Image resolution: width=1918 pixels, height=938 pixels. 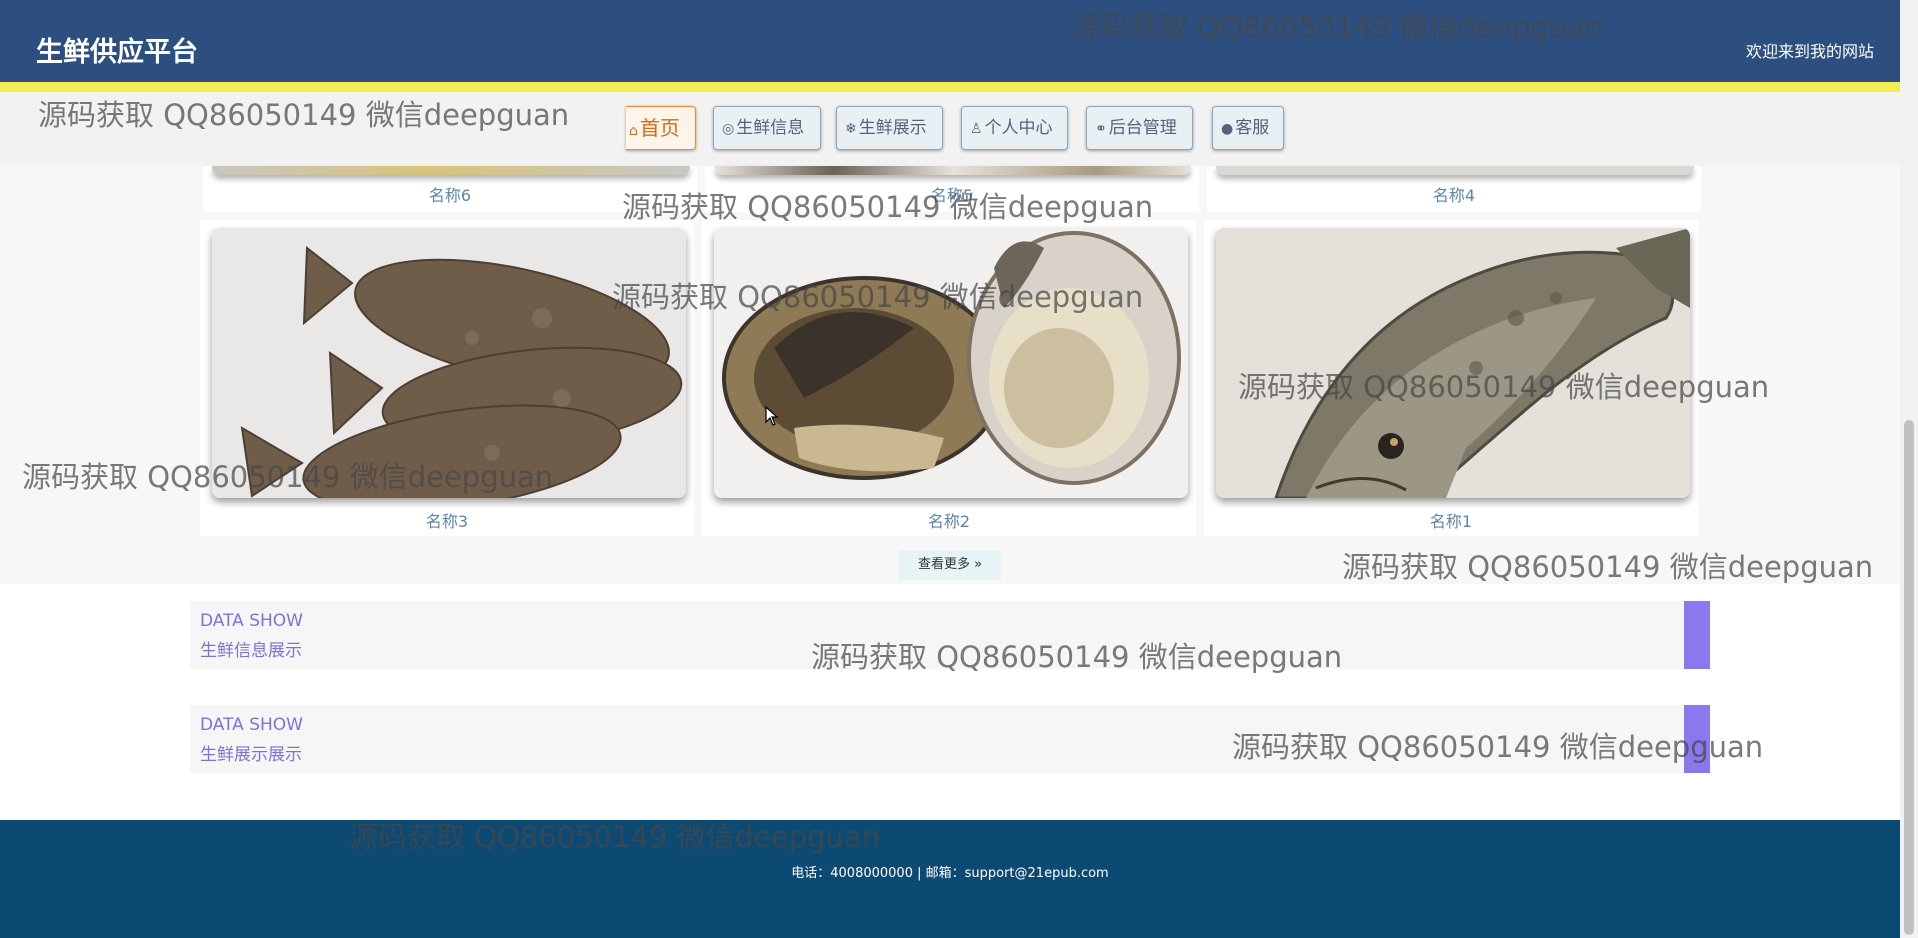 I want to click on footer-contact: 电话：4008000000 | 邮箱：support@21epub.com, so click(x=950, y=873).